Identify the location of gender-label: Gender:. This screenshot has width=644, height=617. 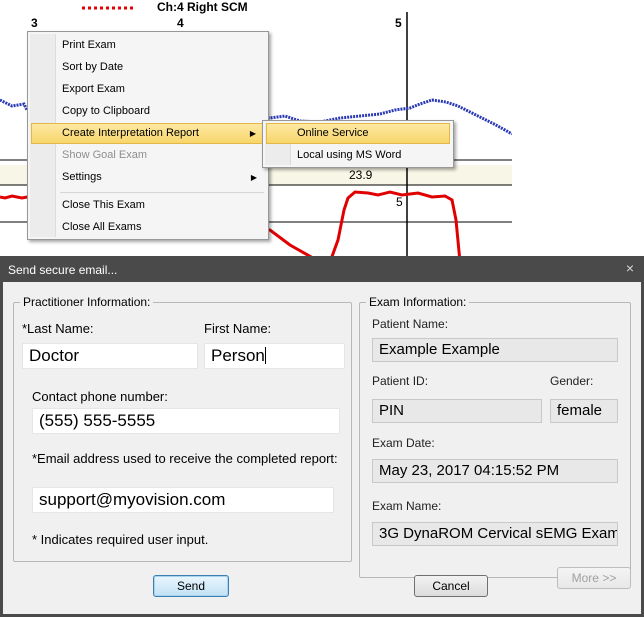
(572, 381).